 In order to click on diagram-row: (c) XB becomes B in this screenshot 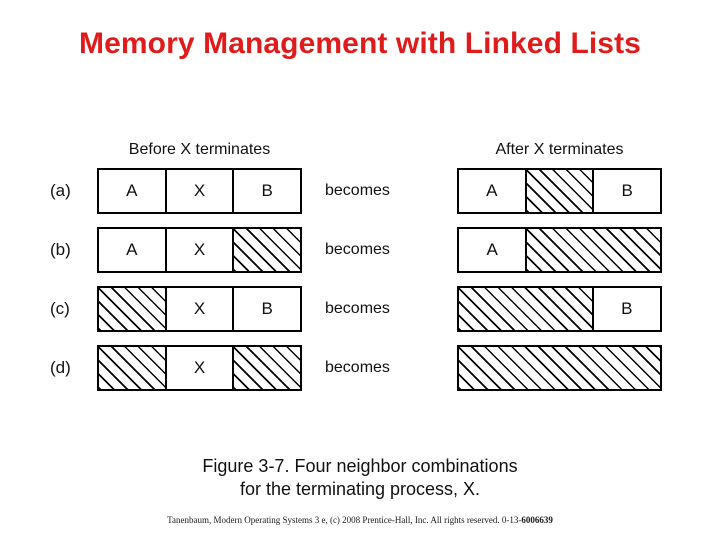, I will do `click(360, 309)`.